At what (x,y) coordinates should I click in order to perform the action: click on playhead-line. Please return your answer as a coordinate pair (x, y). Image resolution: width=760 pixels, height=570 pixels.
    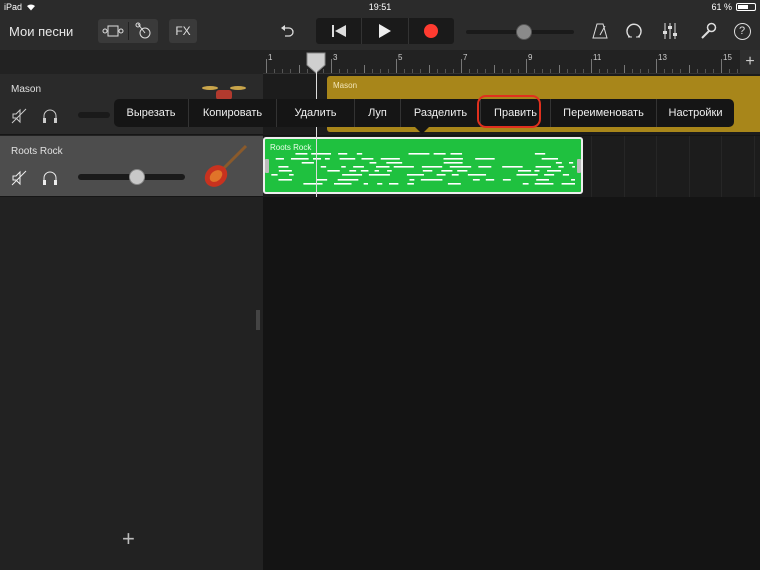
    Looking at the image, I should click on (316, 133).